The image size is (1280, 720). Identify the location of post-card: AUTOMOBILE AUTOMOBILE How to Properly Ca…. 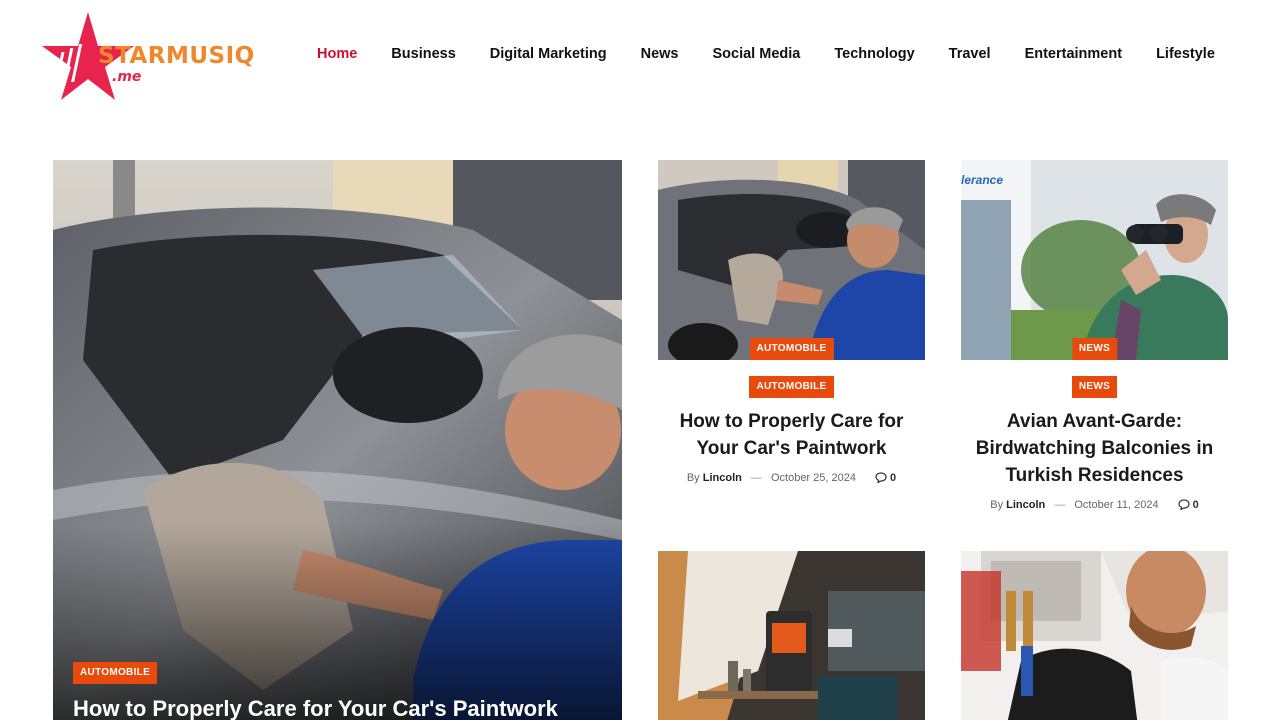
(791, 322).